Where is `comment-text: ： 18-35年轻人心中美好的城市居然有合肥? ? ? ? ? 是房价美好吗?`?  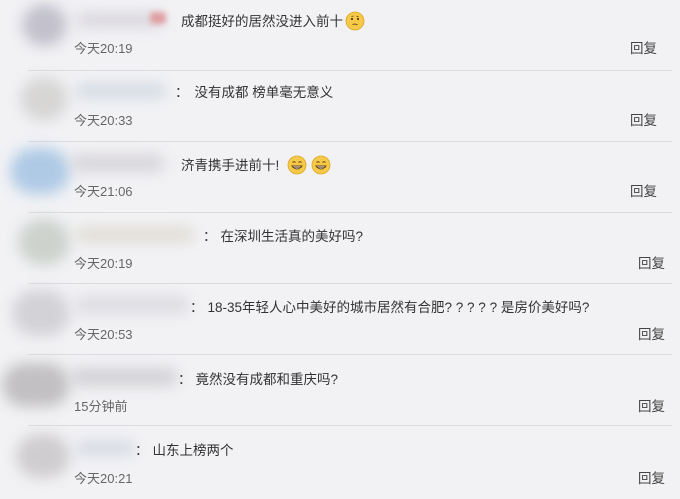
comment-text: ： 18-35年轻人心中美好的城市居然有合肥? ? ? ? ? 是房价美好吗? is located at coordinates (390, 307).